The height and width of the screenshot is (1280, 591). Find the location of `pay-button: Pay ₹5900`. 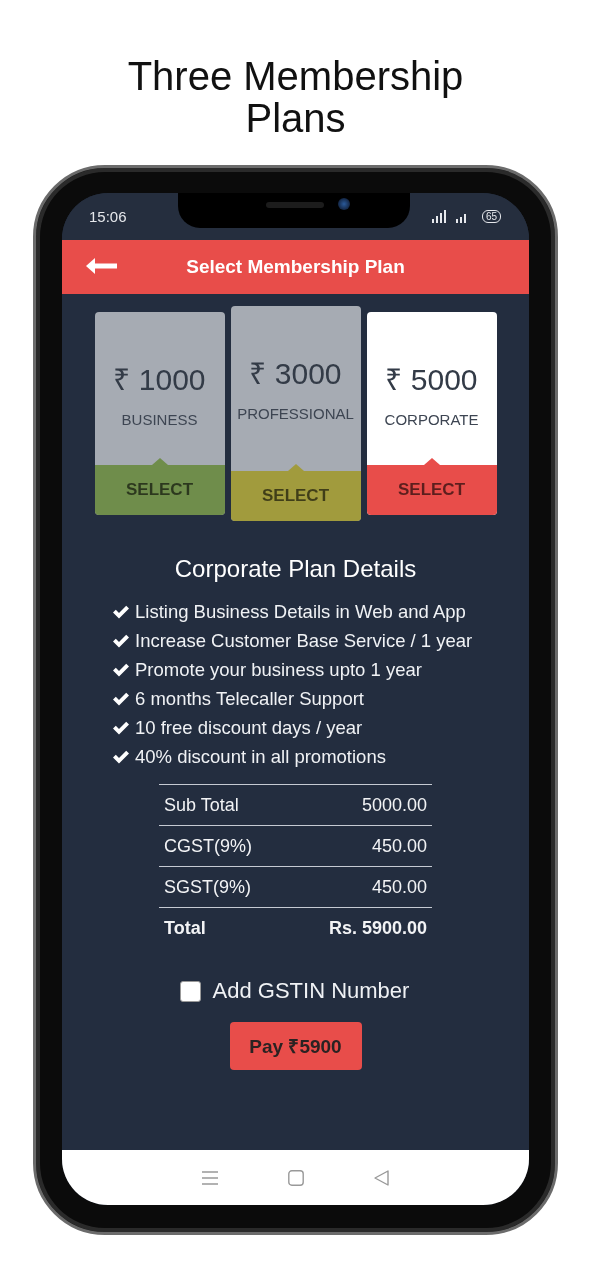

pay-button: Pay ₹5900 is located at coordinates (295, 1046).